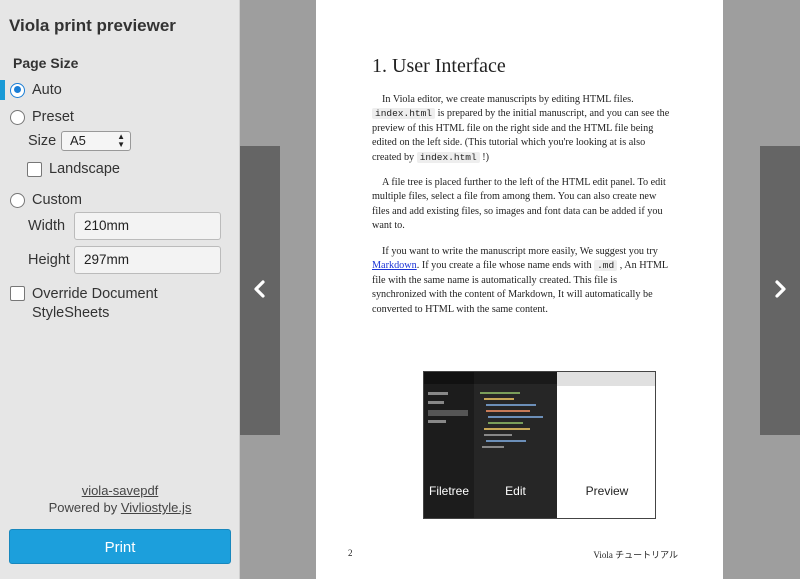 The height and width of the screenshot is (579, 800). Describe the element at coordinates (2, 90) in the screenshot. I see `active-option-indicator` at that location.